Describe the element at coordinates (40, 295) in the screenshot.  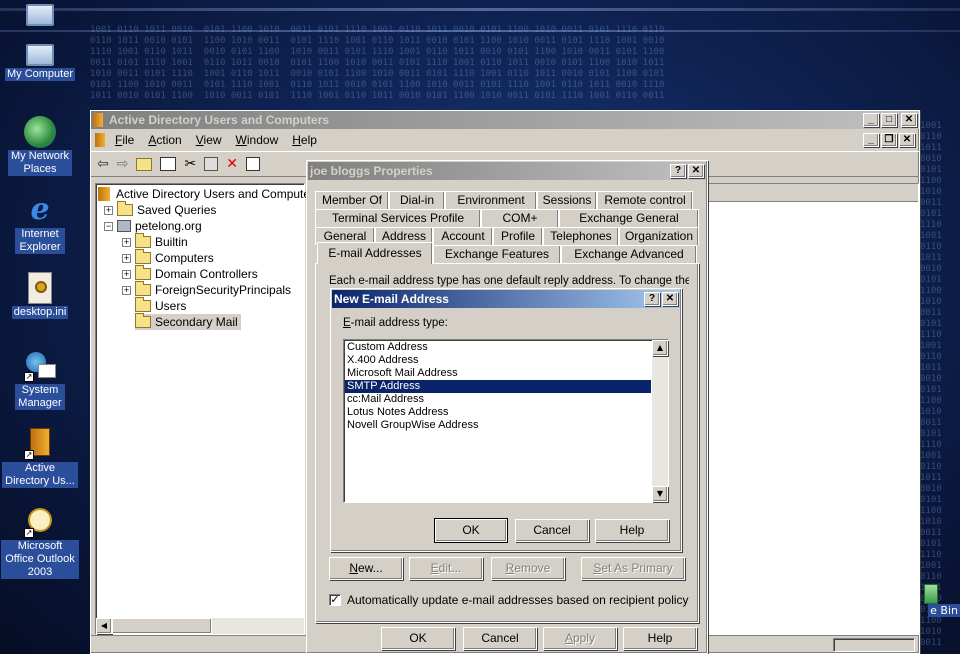
I see `desktop-icon-desktop-ini: desktop.ini` at that location.